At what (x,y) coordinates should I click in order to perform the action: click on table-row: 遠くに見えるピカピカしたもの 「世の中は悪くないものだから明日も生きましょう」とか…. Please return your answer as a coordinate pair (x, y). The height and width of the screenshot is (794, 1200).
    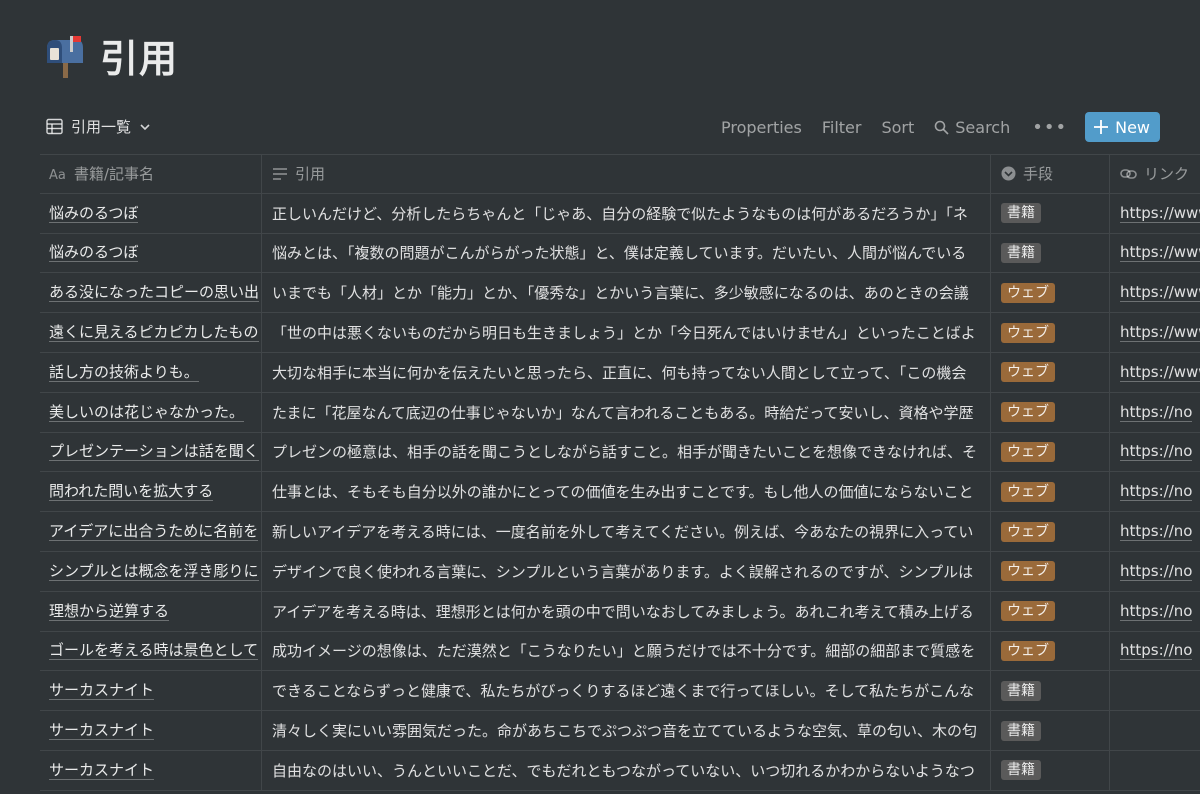
    Looking at the image, I should click on (620, 333).